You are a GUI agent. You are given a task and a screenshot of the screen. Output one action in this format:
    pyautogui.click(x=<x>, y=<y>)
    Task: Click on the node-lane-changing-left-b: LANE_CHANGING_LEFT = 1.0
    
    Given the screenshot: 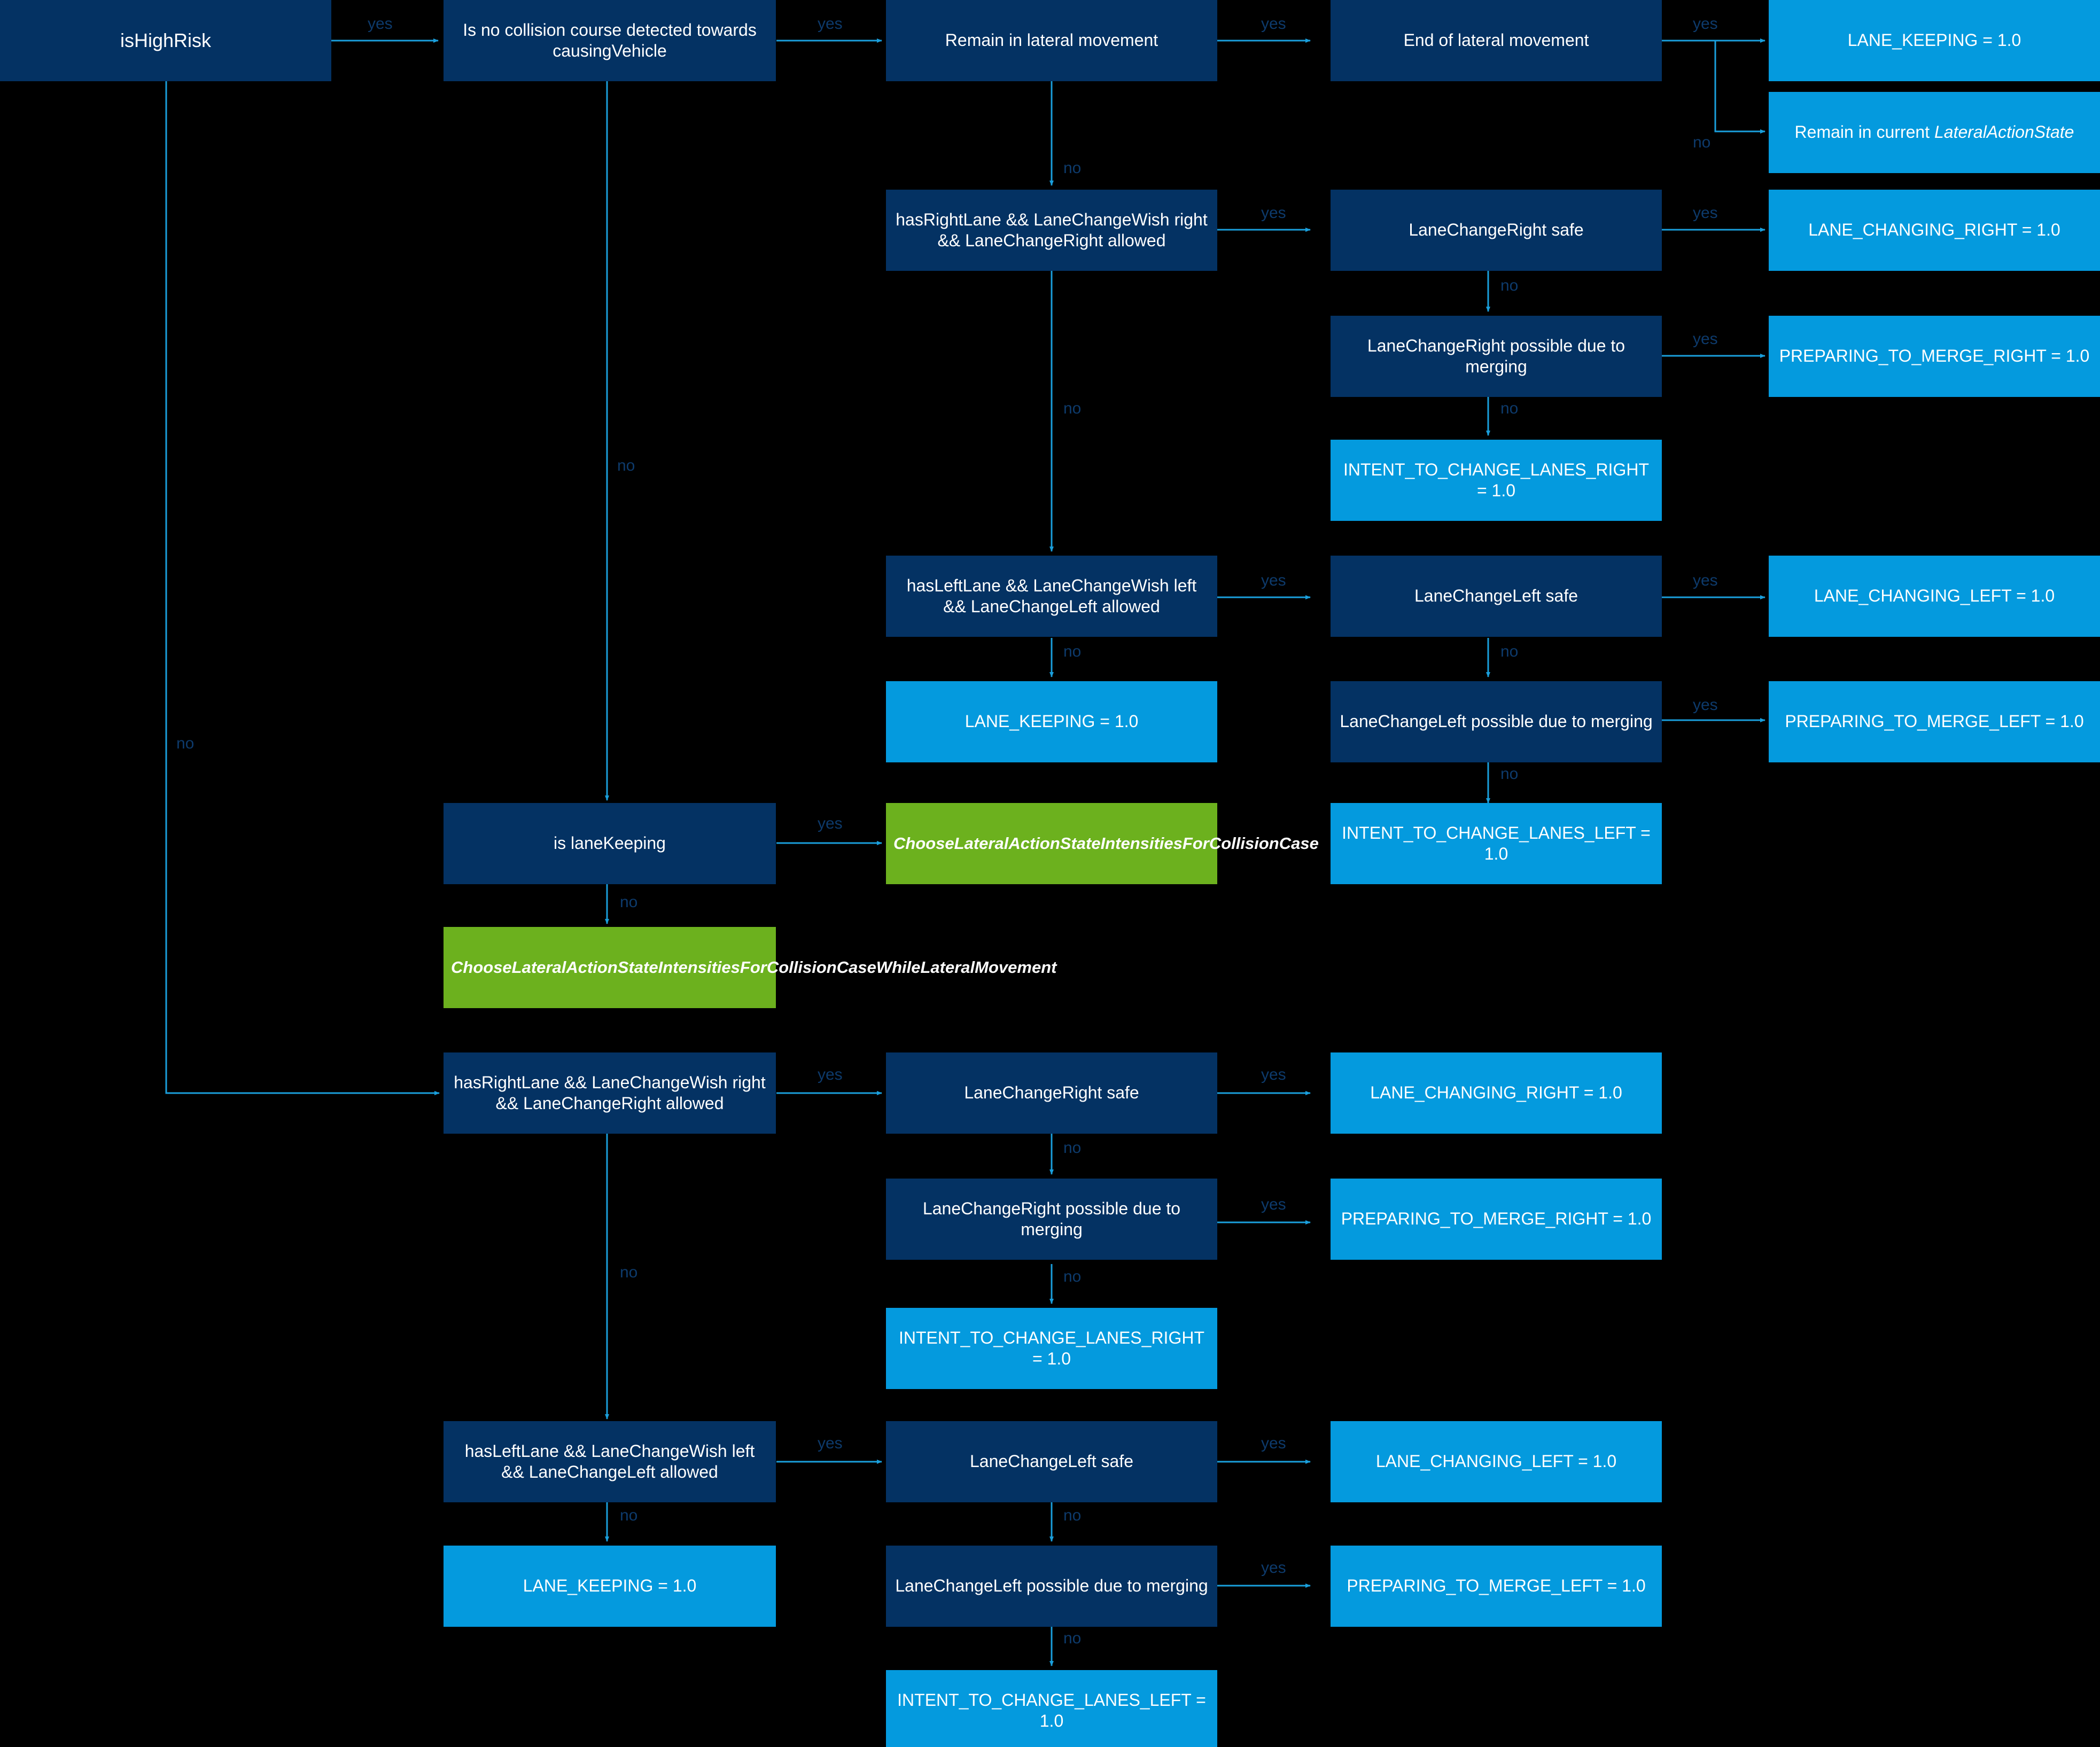 What is the action you would take?
    pyautogui.click(x=1496, y=1461)
    